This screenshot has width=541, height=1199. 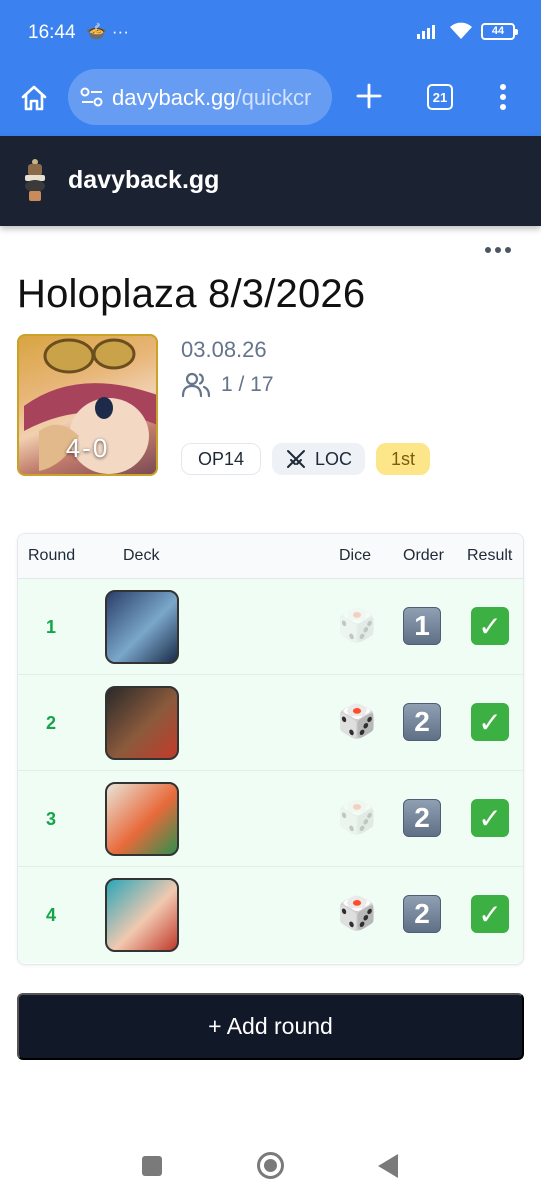 I want to click on table-header: Round Deck Dice Order Result, so click(x=270, y=556).